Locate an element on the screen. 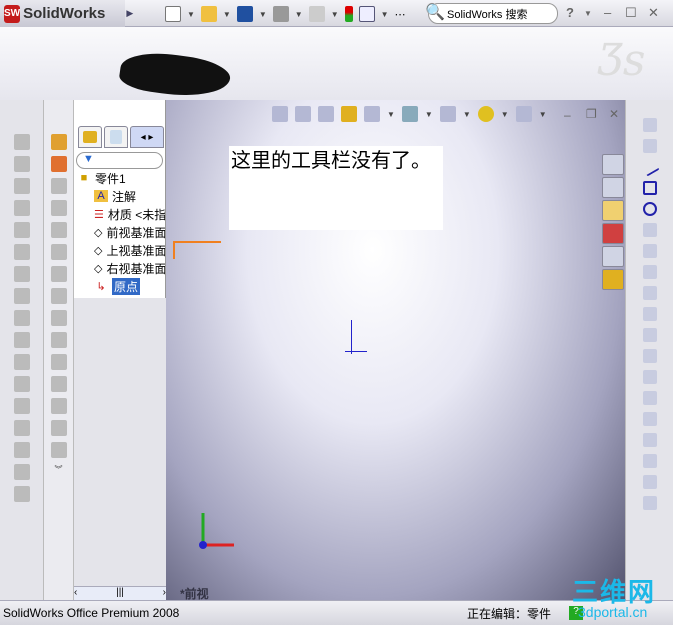  tree-root: ■ 零件1 is located at coordinates (119, 178).